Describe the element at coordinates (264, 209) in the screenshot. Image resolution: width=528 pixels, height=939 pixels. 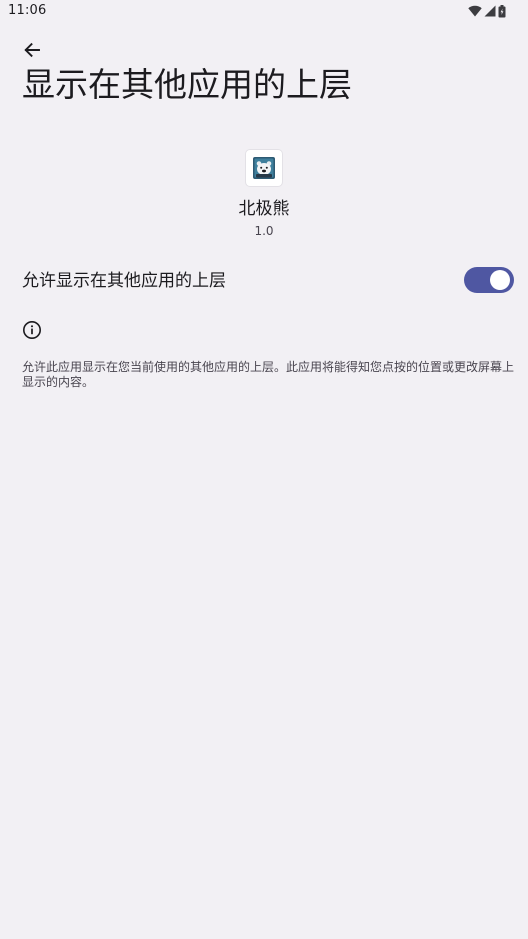
I see `app-name: 北极熊` at that location.